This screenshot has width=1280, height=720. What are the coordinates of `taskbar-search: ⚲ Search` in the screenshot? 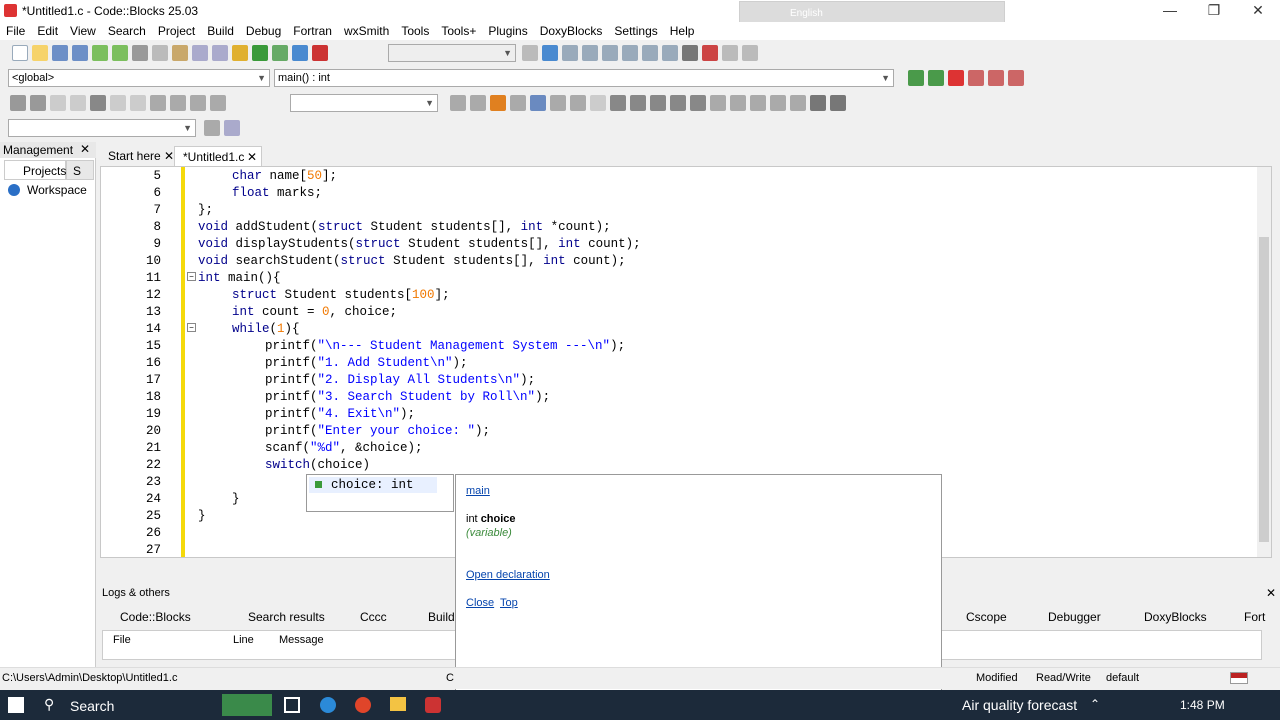 It's located at (128, 705).